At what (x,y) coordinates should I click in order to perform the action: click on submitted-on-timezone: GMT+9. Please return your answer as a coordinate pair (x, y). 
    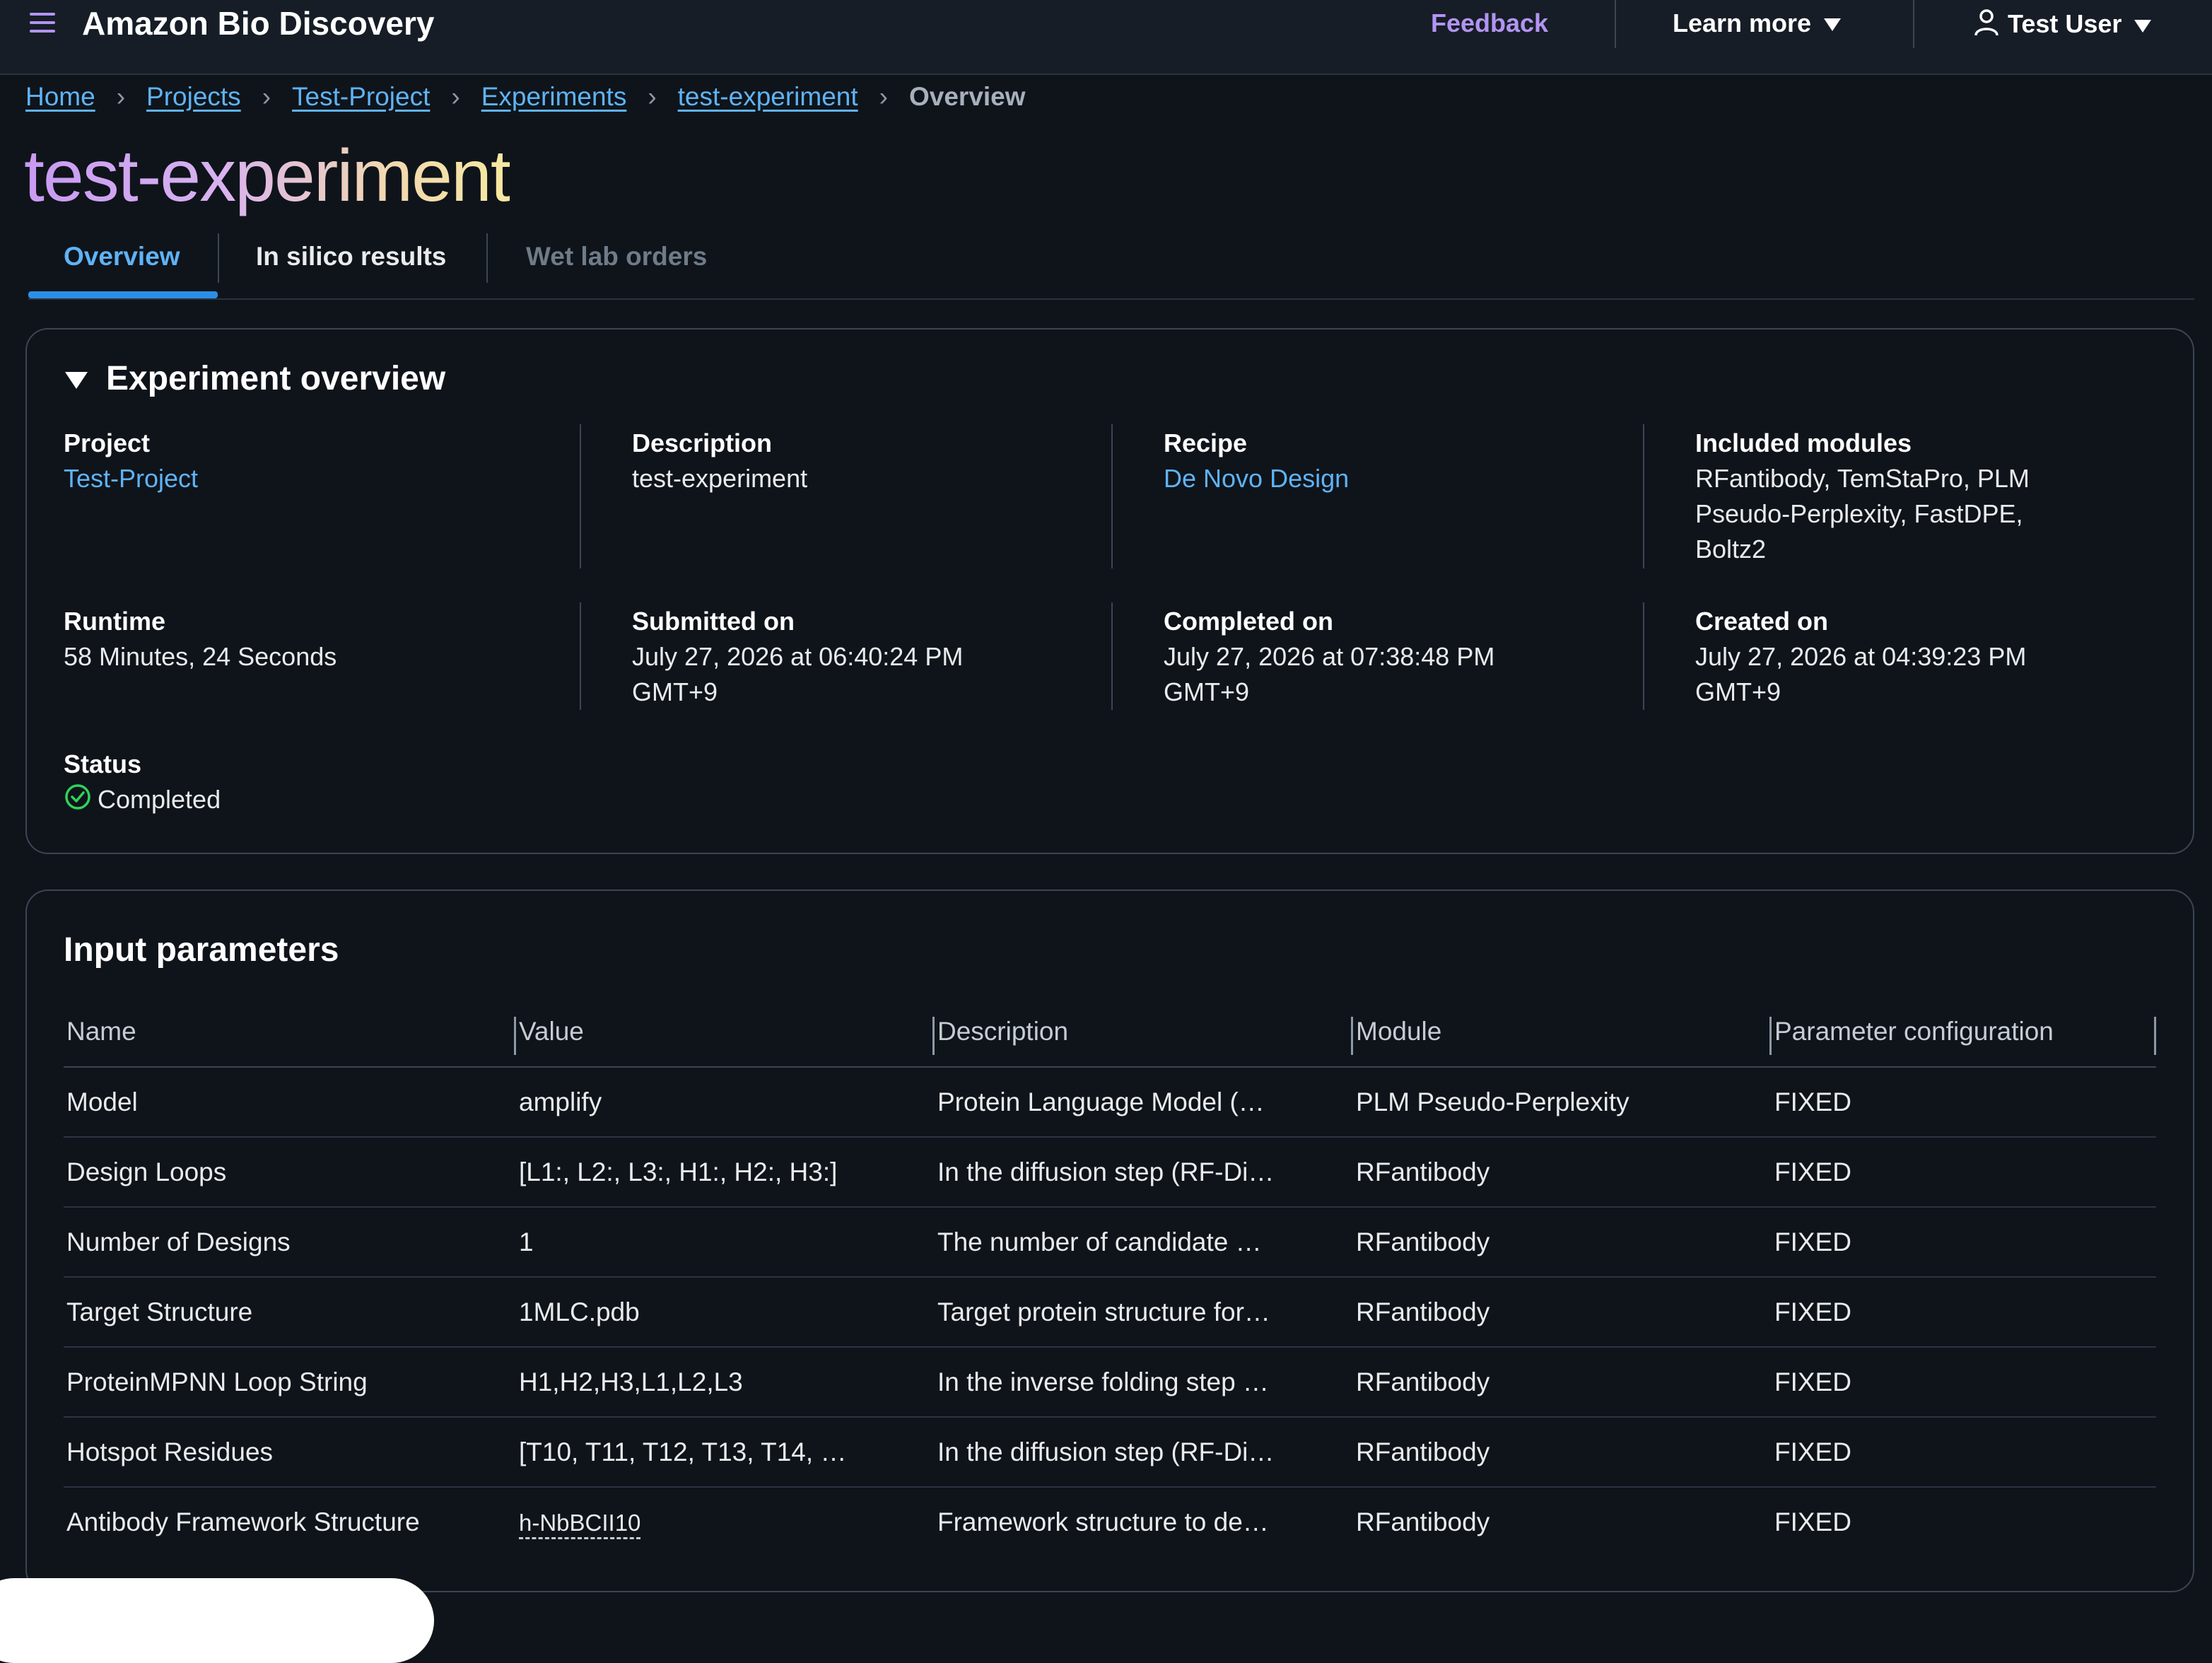
    Looking at the image, I should click on (675, 691).